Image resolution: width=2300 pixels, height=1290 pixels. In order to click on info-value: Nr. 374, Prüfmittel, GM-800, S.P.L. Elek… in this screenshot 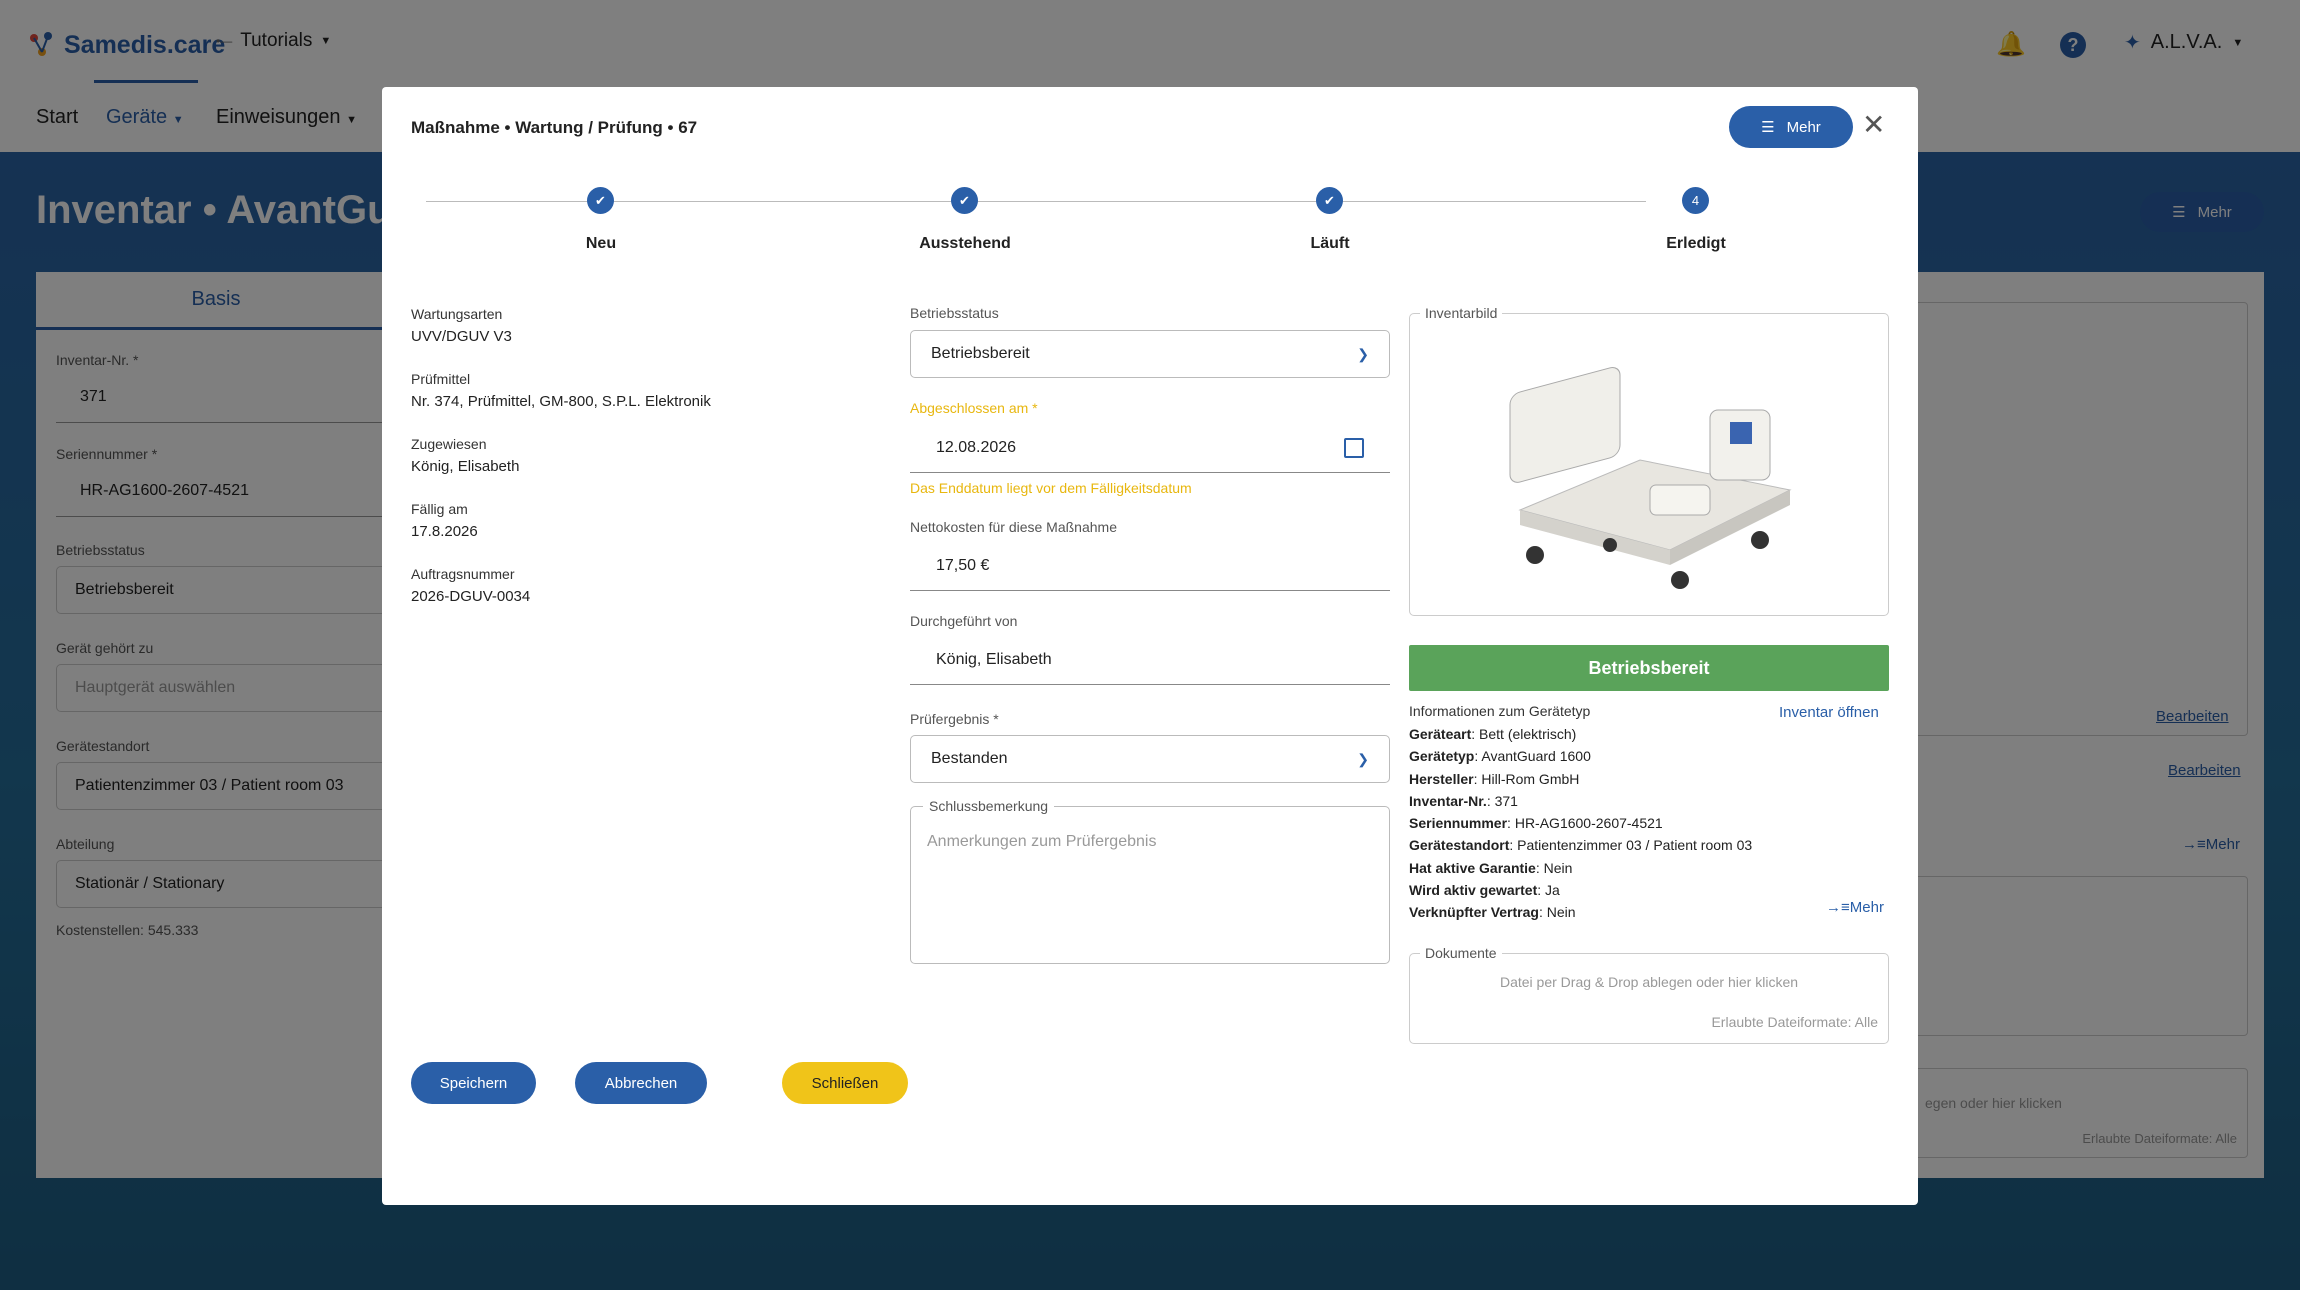, I will do `click(561, 401)`.